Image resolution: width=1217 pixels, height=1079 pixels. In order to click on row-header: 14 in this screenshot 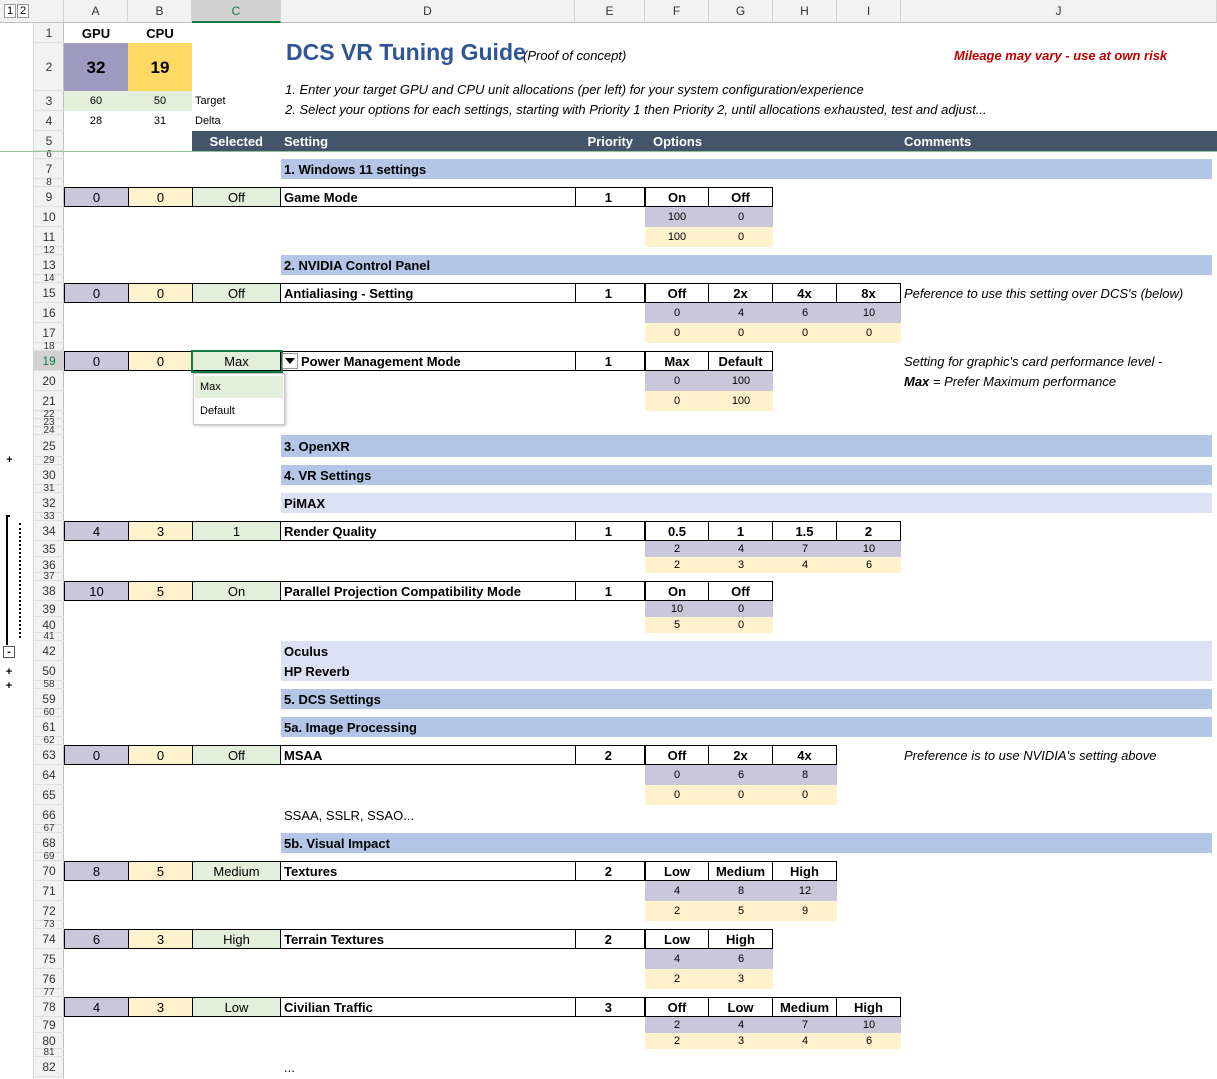, I will do `click(49, 278)`.